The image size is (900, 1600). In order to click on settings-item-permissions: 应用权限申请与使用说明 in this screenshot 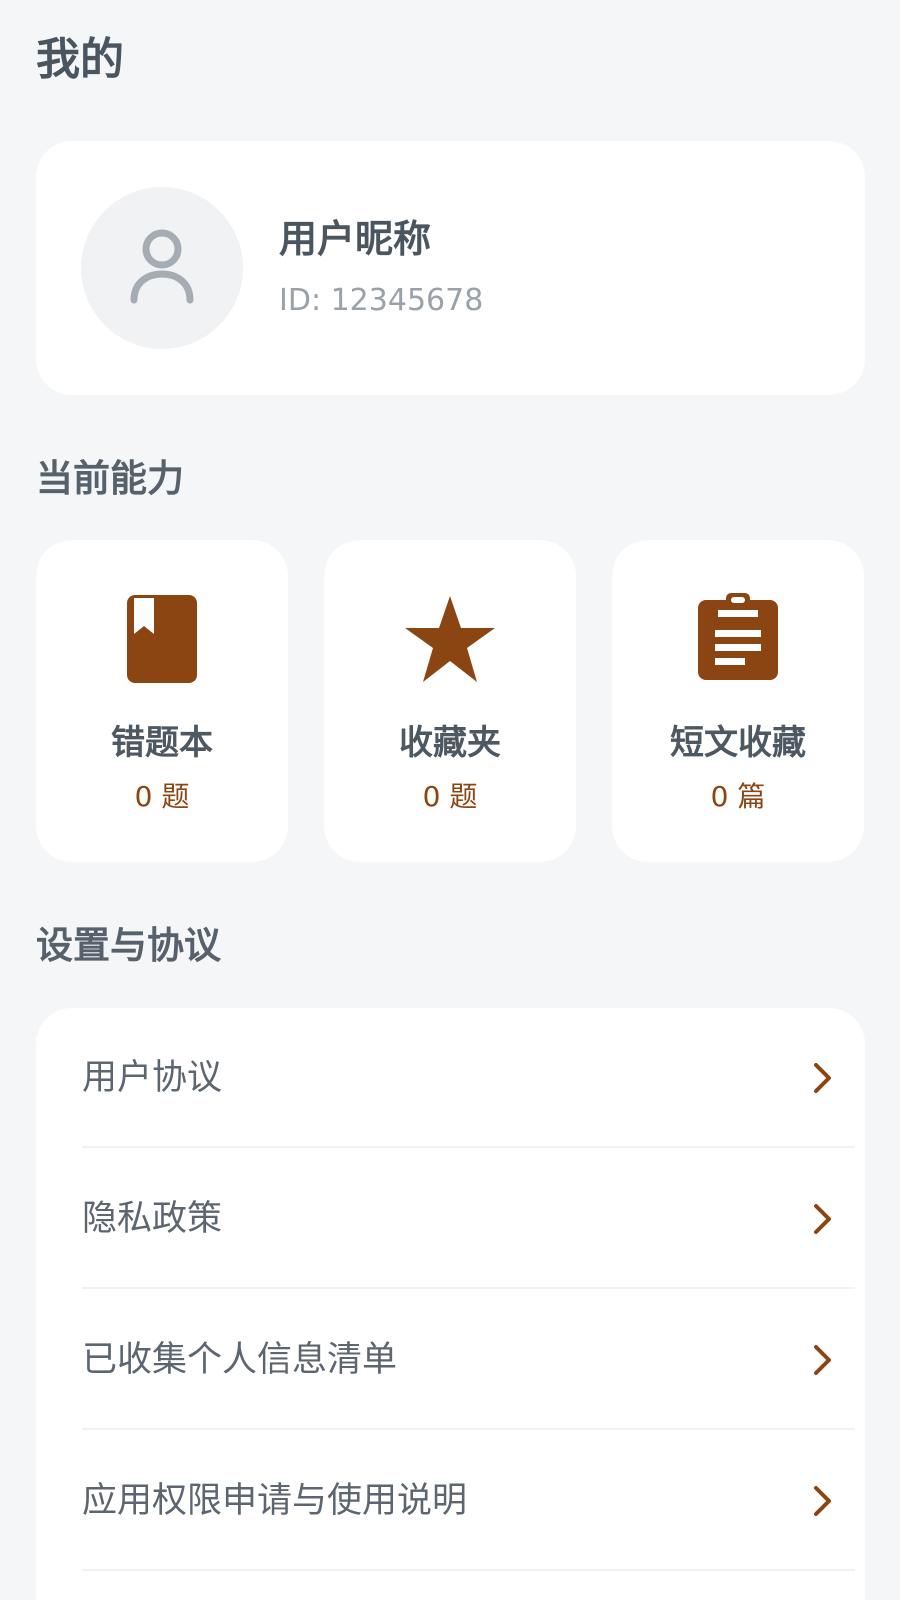, I will do `click(468, 1501)`.